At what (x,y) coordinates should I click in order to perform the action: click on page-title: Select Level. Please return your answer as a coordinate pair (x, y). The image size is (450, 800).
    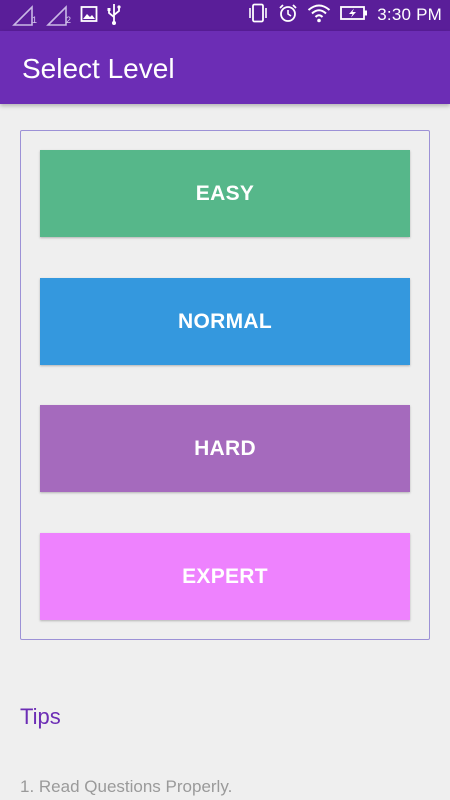
    Looking at the image, I should click on (98, 68).